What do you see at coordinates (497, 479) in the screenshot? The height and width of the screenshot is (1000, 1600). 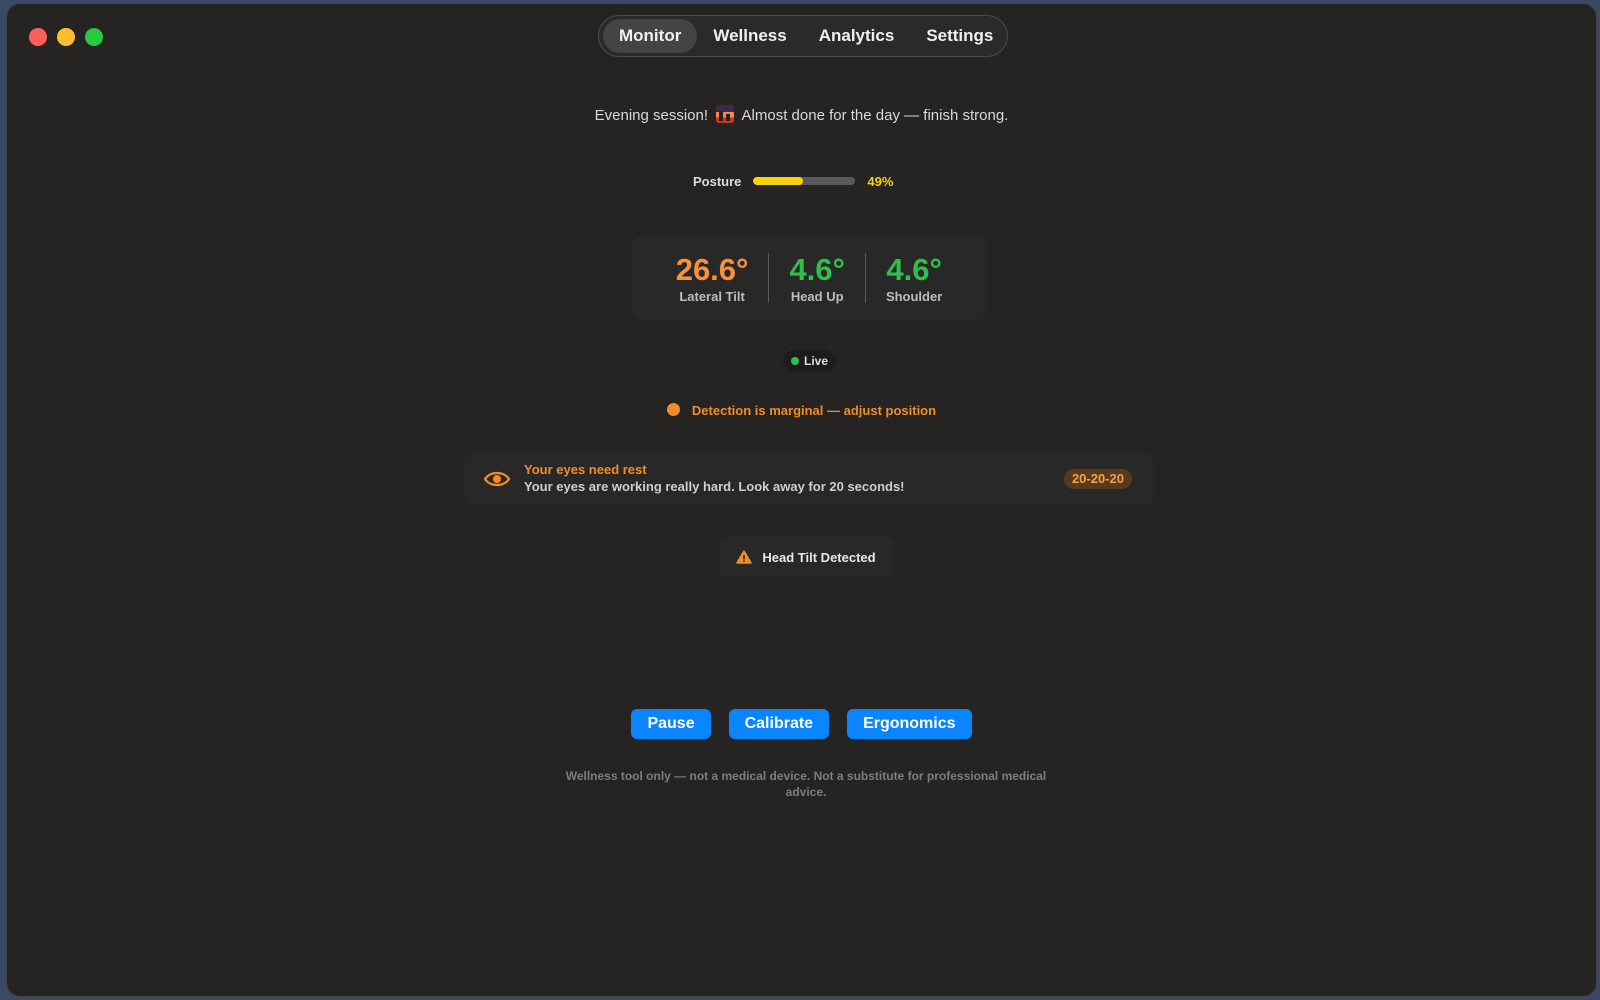 I see `eye-icon` at bounding box center [497, 479].